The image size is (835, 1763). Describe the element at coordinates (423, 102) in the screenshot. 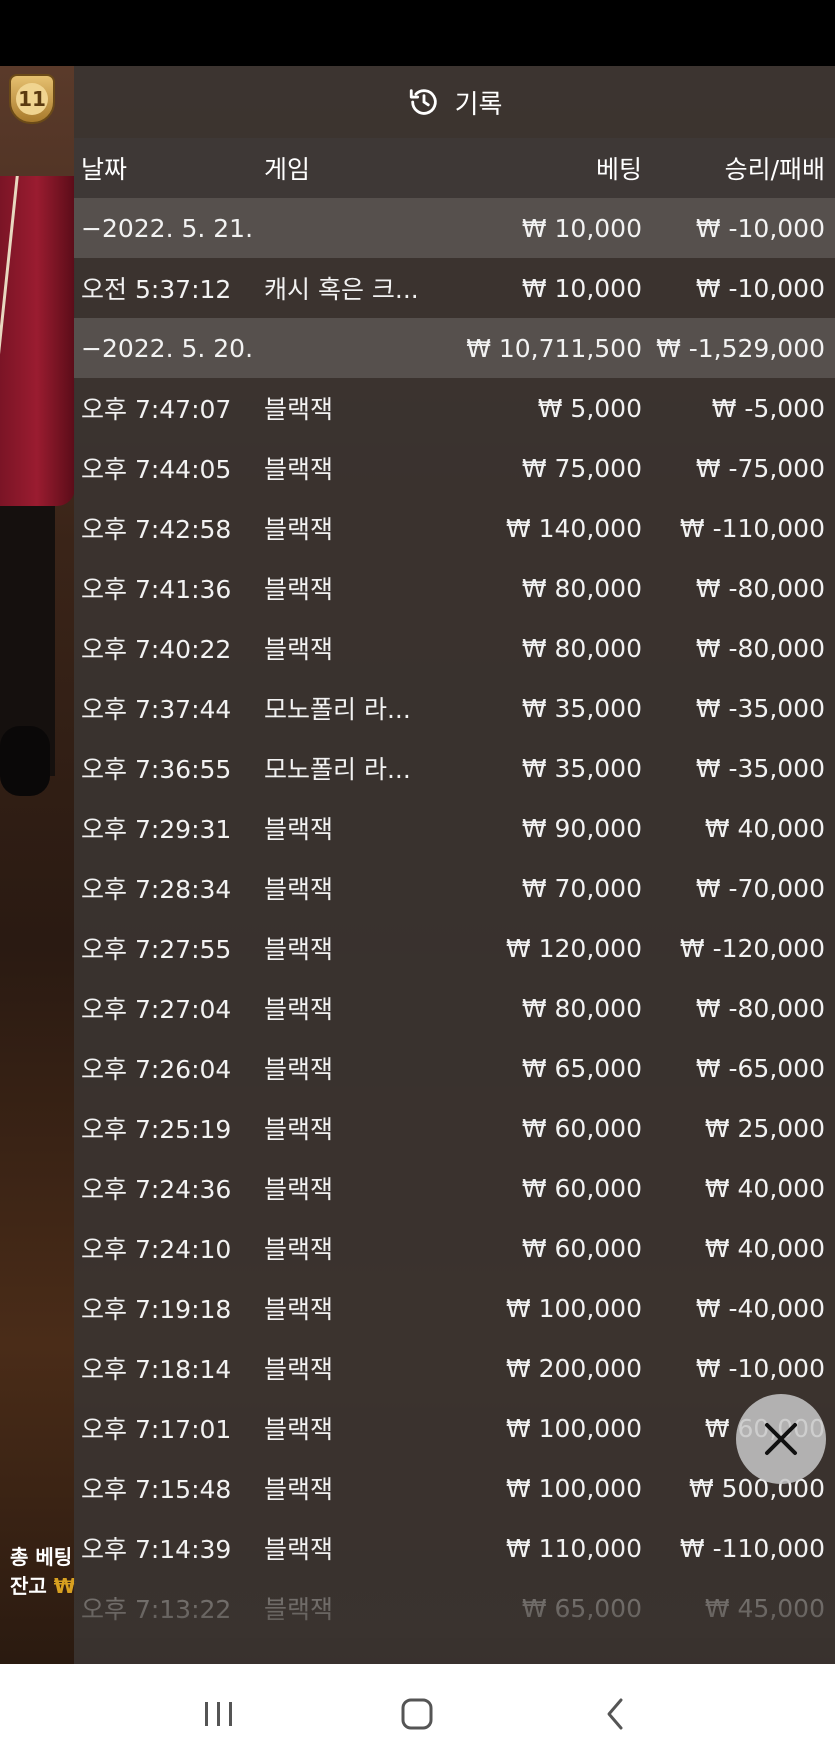

I see `history-icon` at that location.